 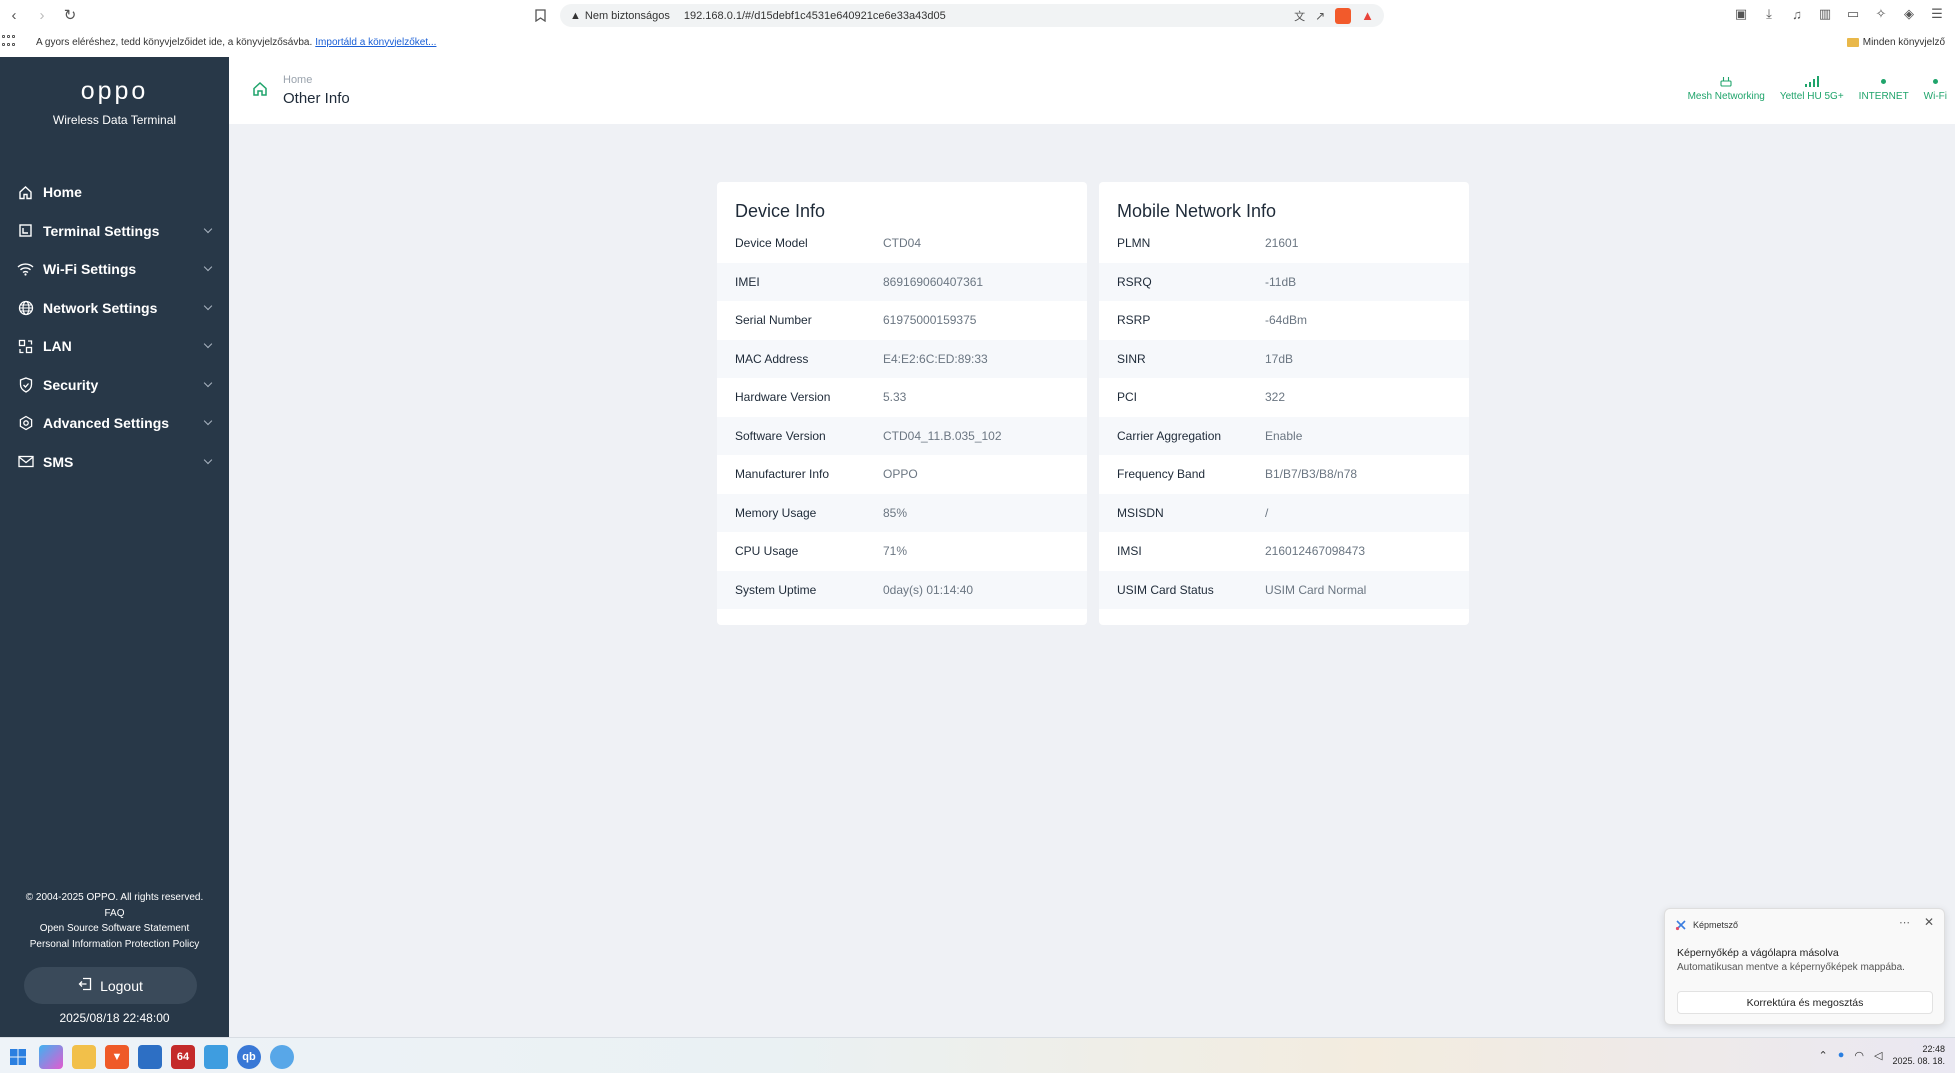 What do you see at coordinates (1320, 16) in the screenshot?
I see `share-icon: ↗` at bounding box center [1320, 16].